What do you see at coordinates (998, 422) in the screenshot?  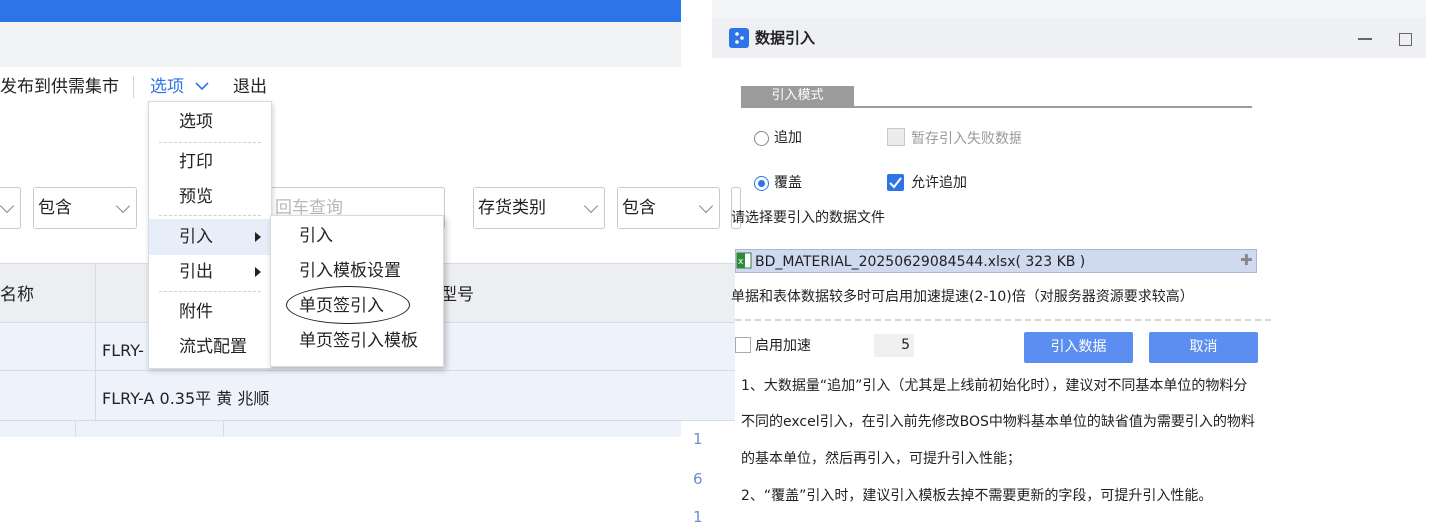 I see `note-line: 不同的excel引入，在引入前先修改BOS中物料基本单位的缺省值为需要引入的物料` at bounding box center [998, 422].